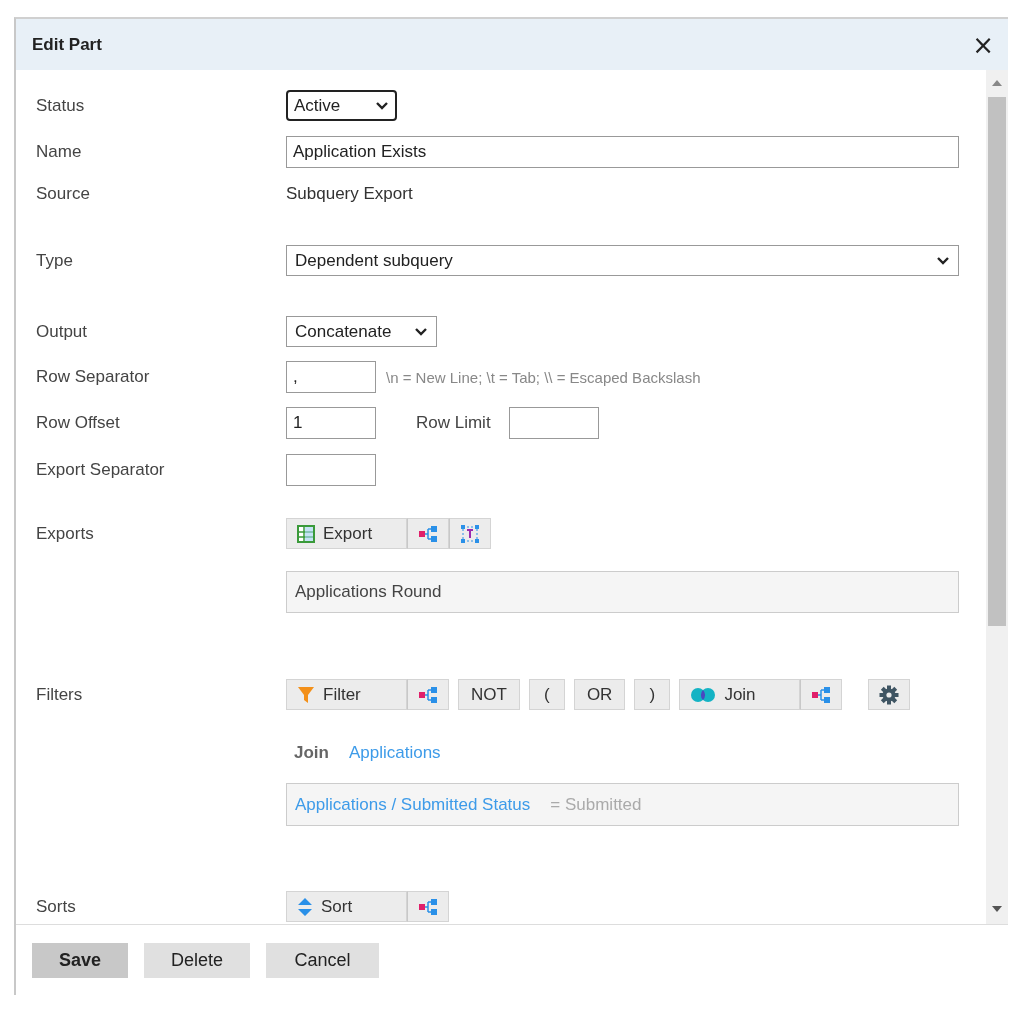  What do you see at coordinates (306, 694) in the screenshot?
I see `funnel-icon` at bounding box center [306, 694].